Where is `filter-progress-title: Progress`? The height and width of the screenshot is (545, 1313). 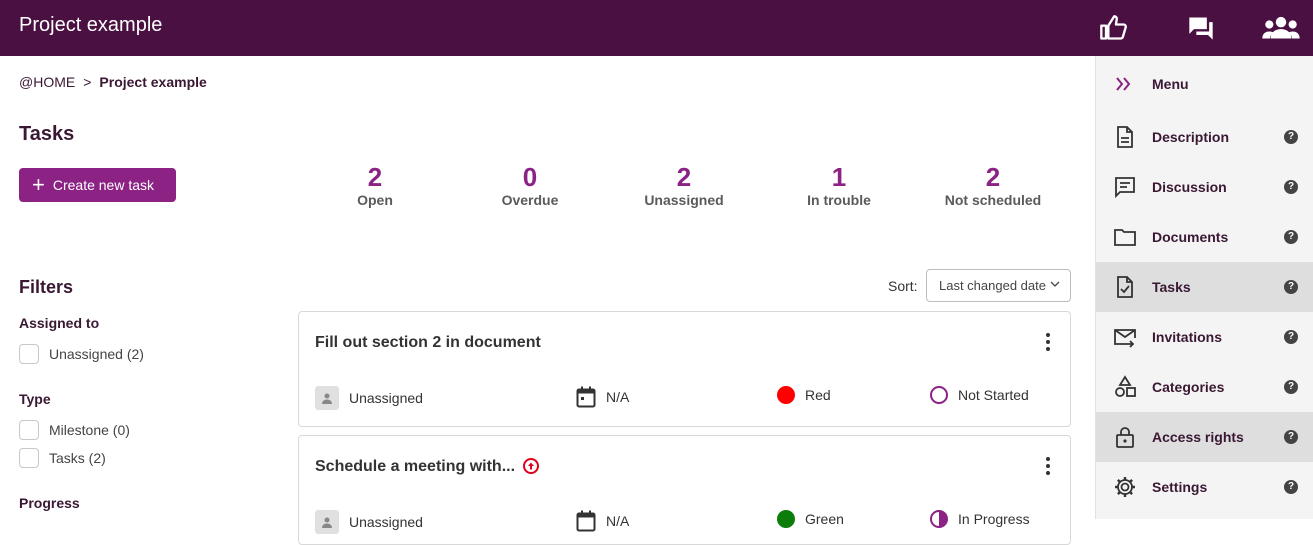 filter-progress-title: Progress is located at coordinates (49, 503).